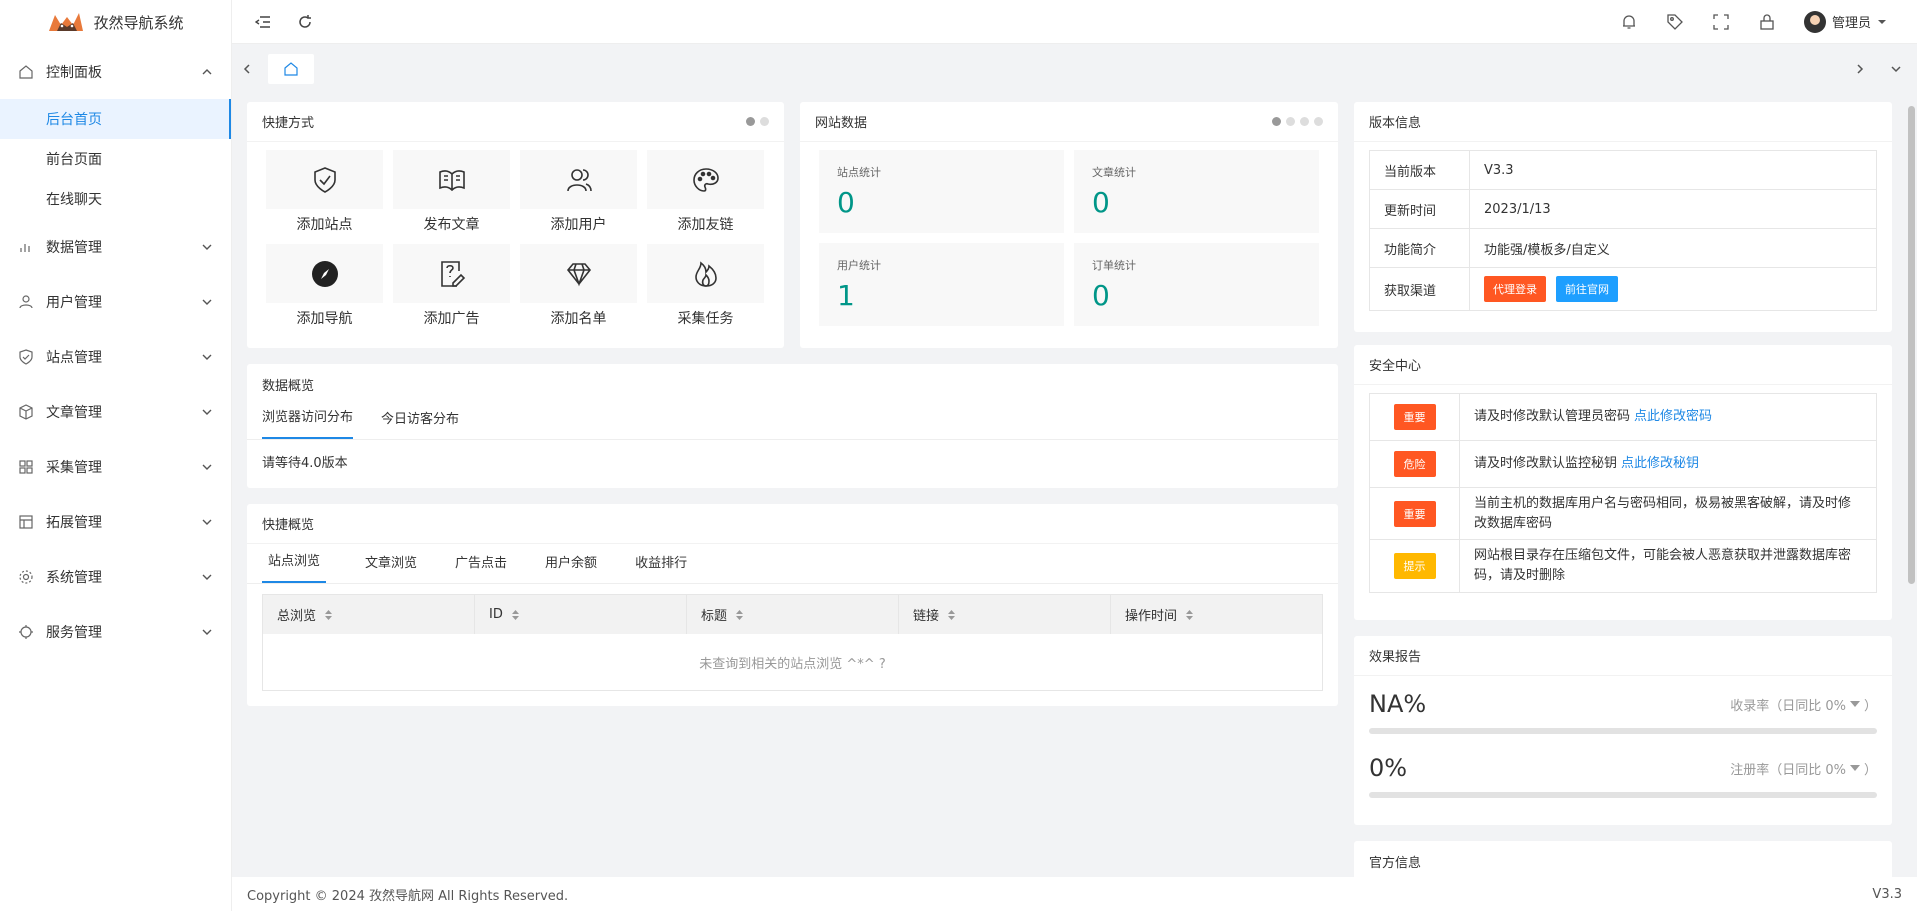 This screenshot has height=911, width=1917. Describe the element at coordinates (941, 284) in the screenshot. I see `stat-users: 用户统计 1` at that location.